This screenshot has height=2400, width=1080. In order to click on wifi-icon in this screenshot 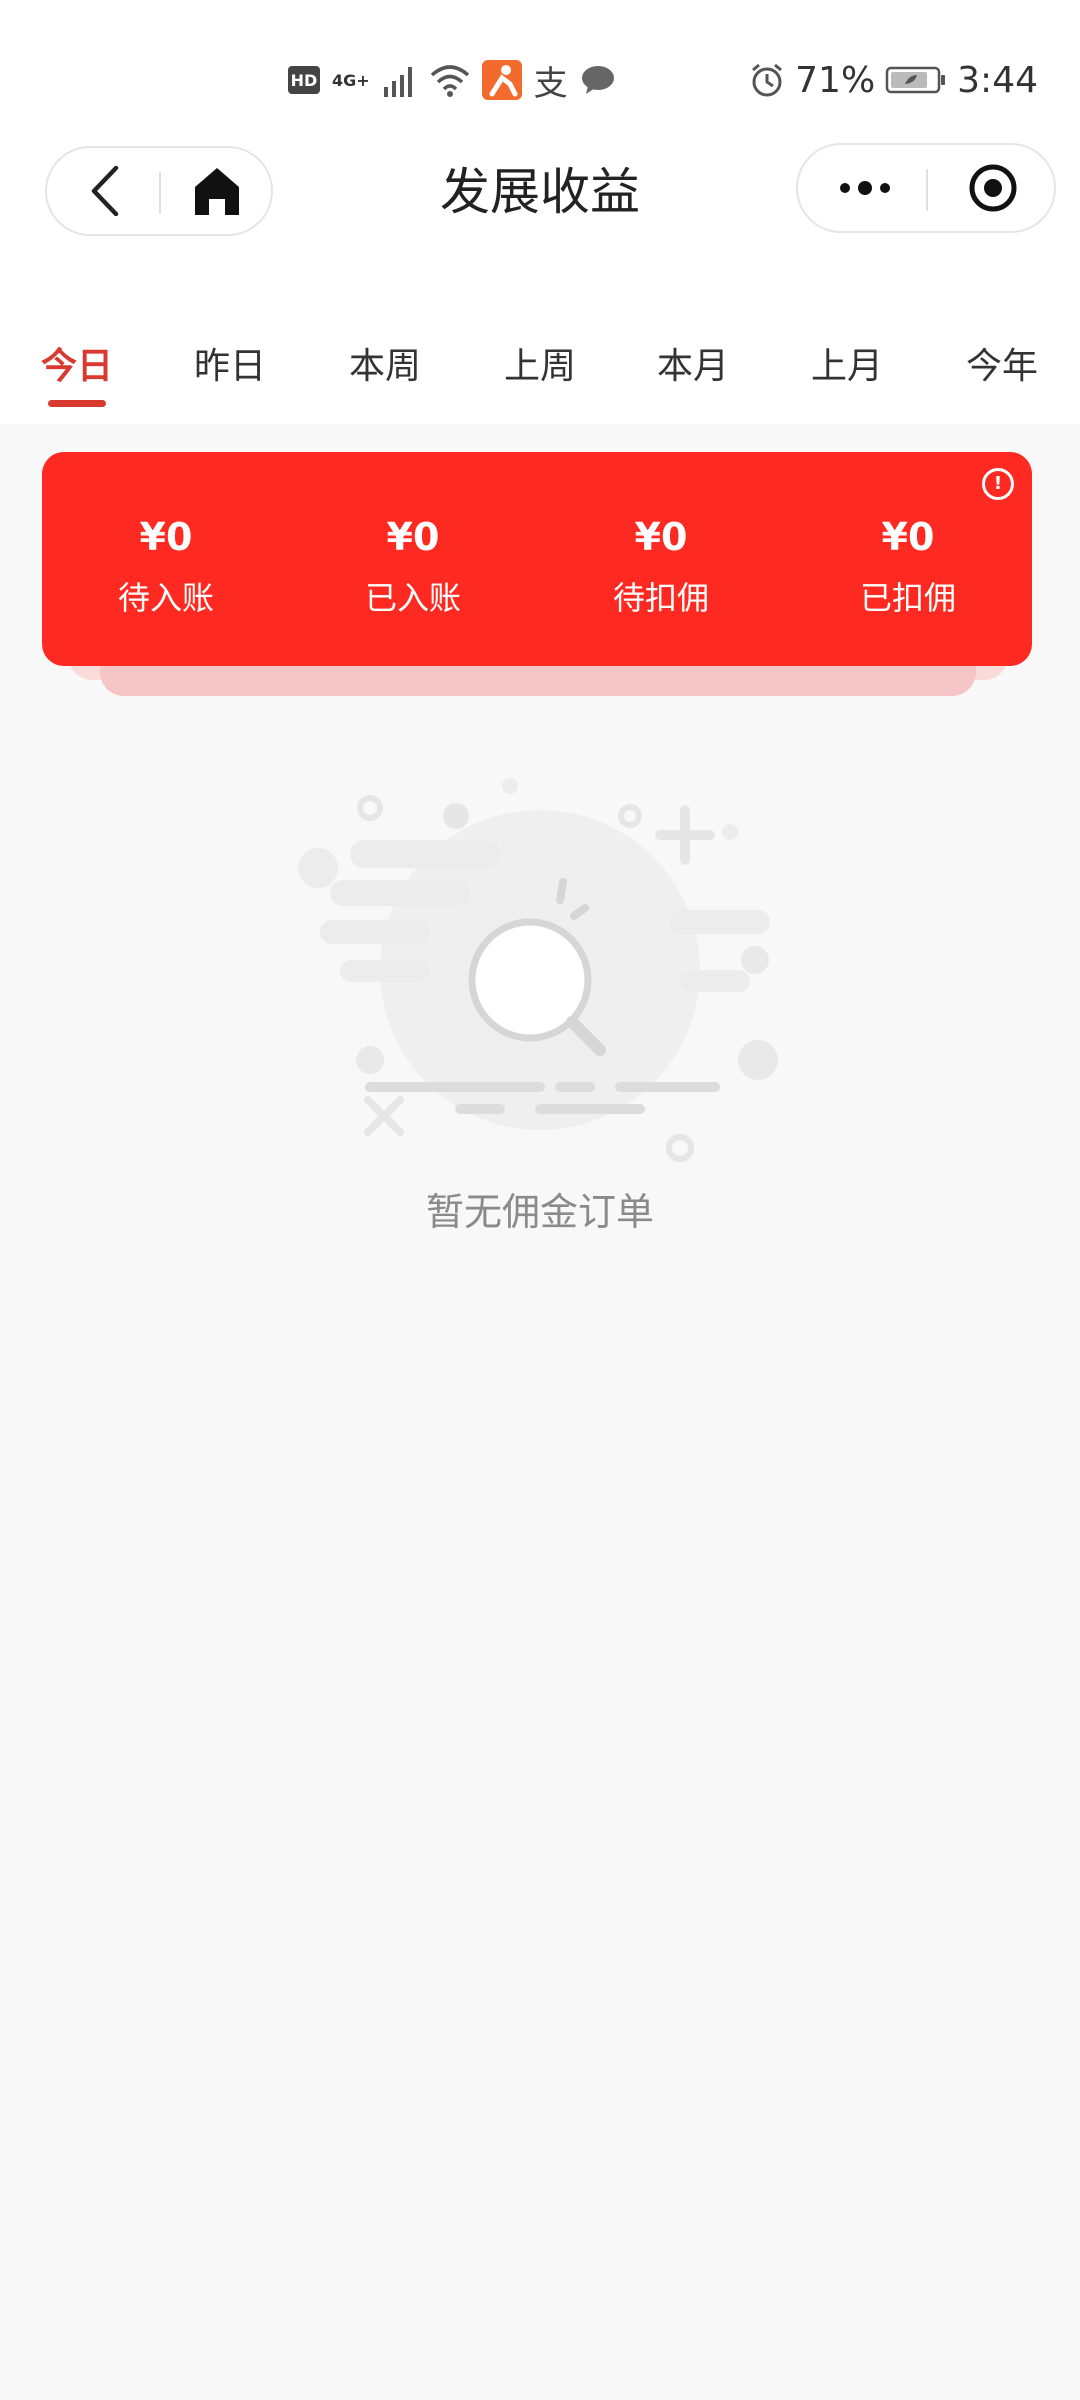, I will do `click(449, 81)`.